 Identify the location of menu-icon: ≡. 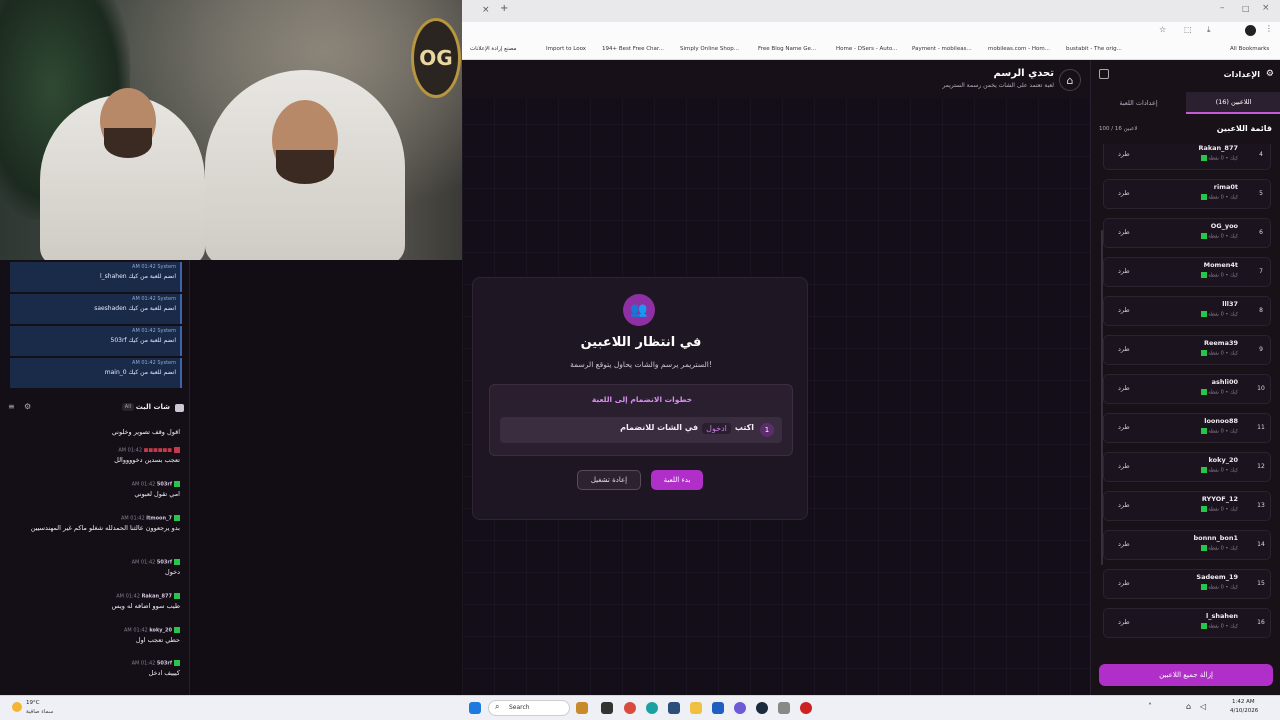
(11, 406).